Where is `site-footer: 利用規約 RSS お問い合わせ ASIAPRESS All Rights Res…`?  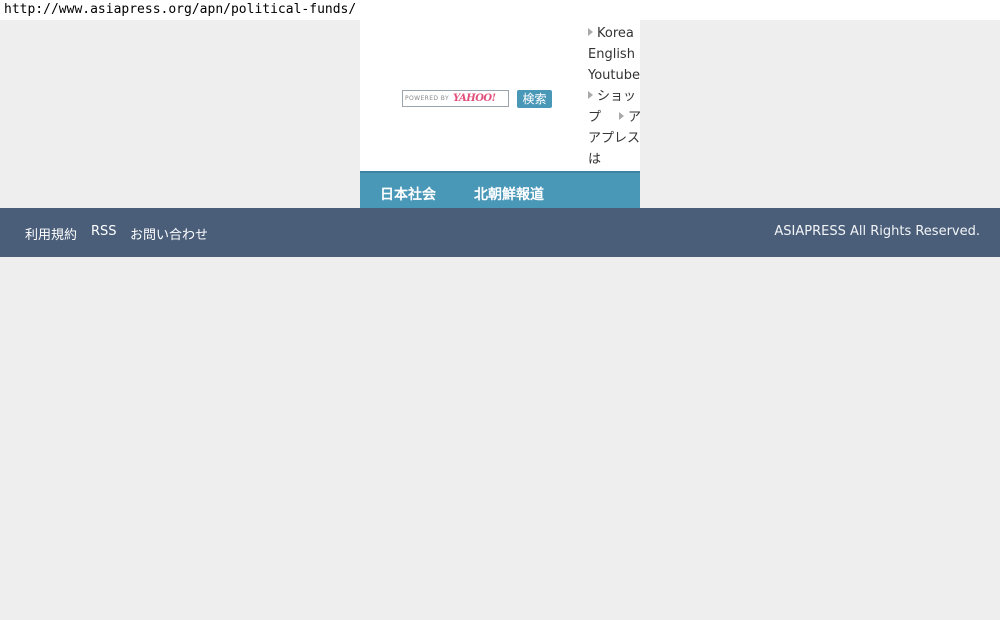 site-footer: 利用規約 RSS お問い合わせ ASIAPRESS All Rights Res… is located at coordinates (500, 232).